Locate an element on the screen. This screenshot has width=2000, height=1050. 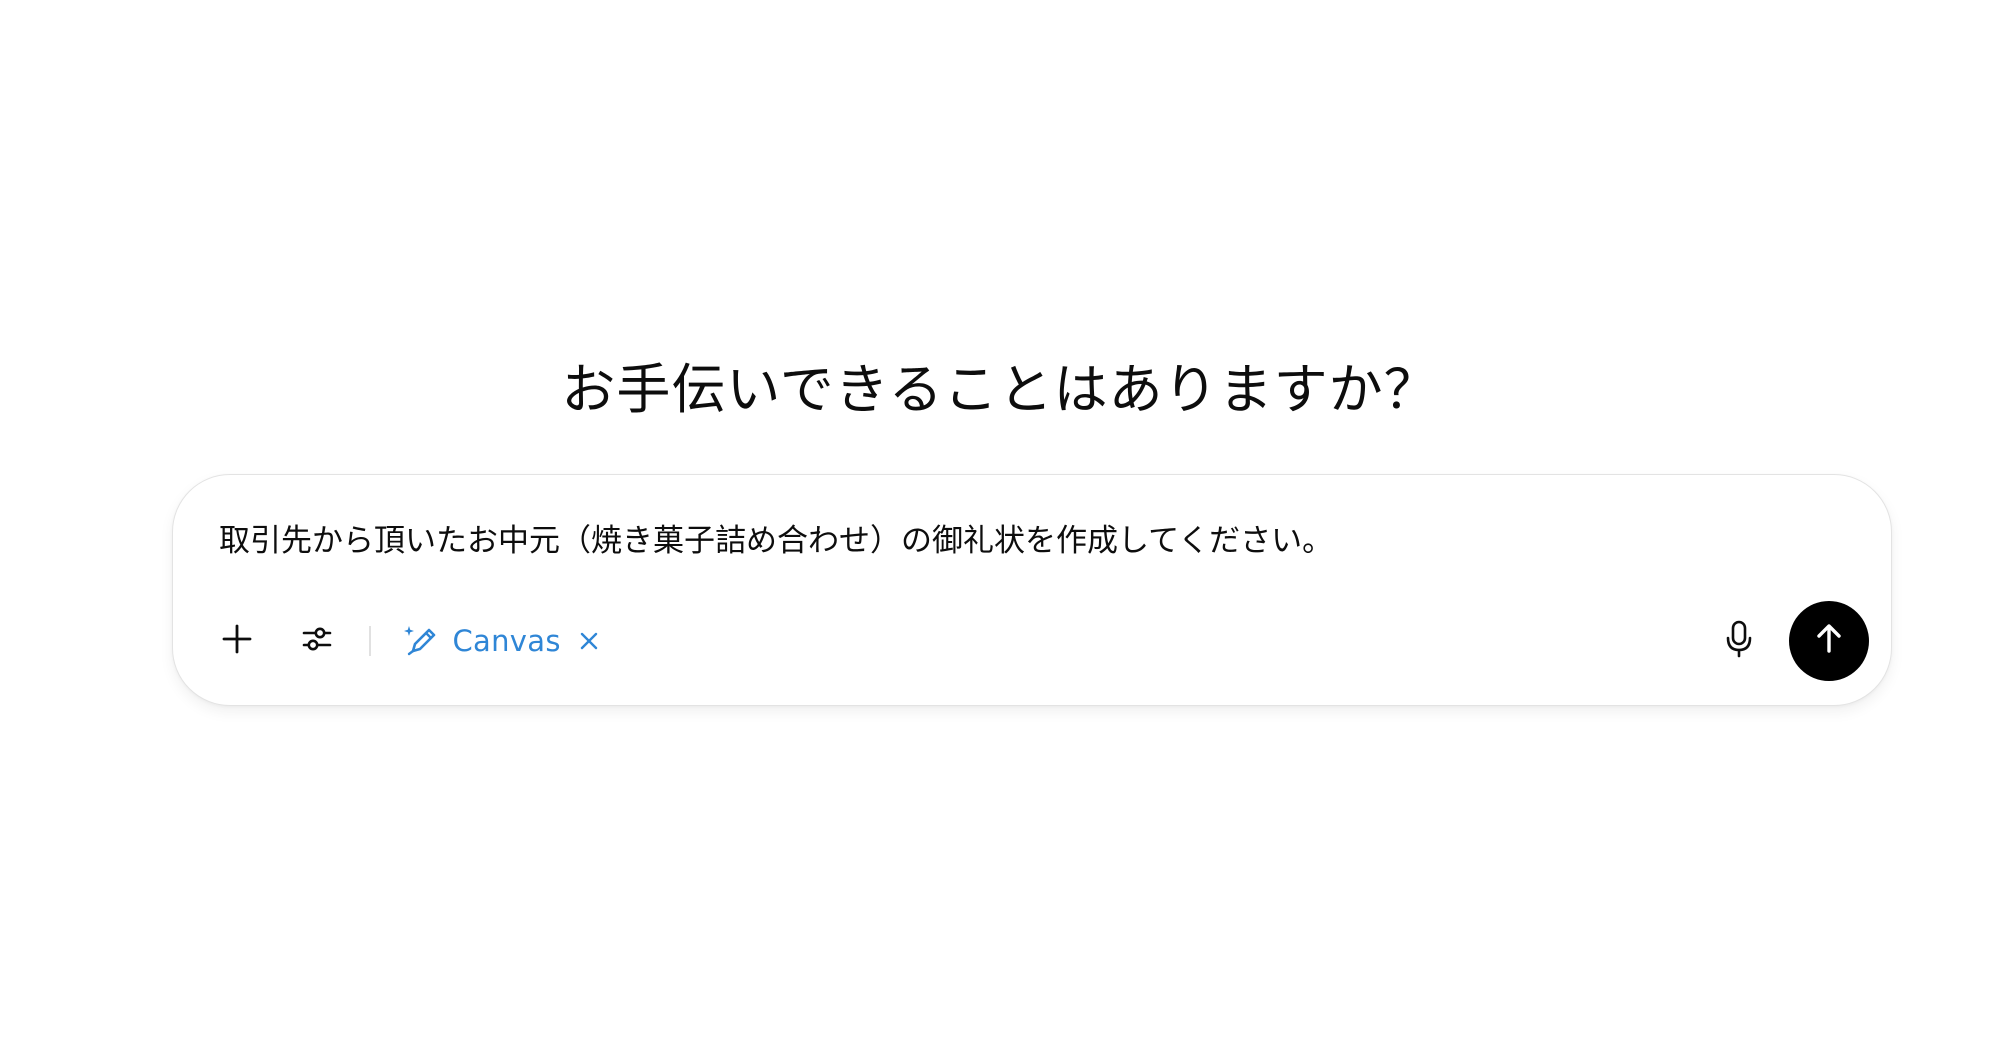
sliders-icon is located at coordinates (317, 641).